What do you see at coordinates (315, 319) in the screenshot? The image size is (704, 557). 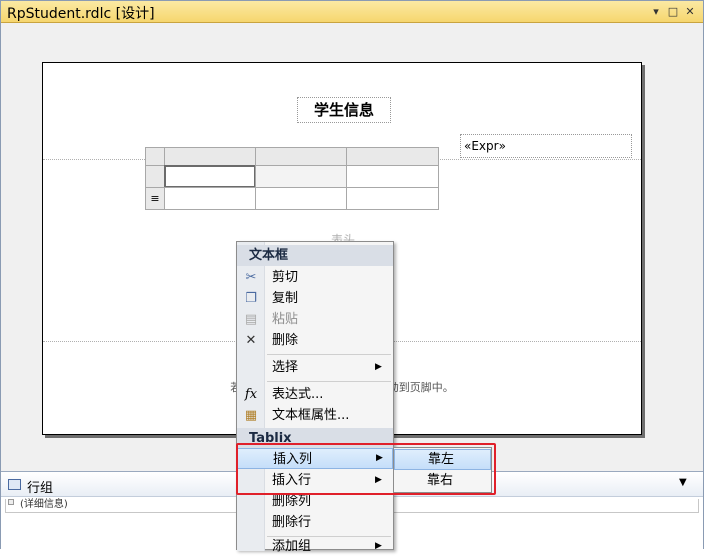 I see `menu-item-paste: ▤ 粘贴` at bounding box center [315, 319].